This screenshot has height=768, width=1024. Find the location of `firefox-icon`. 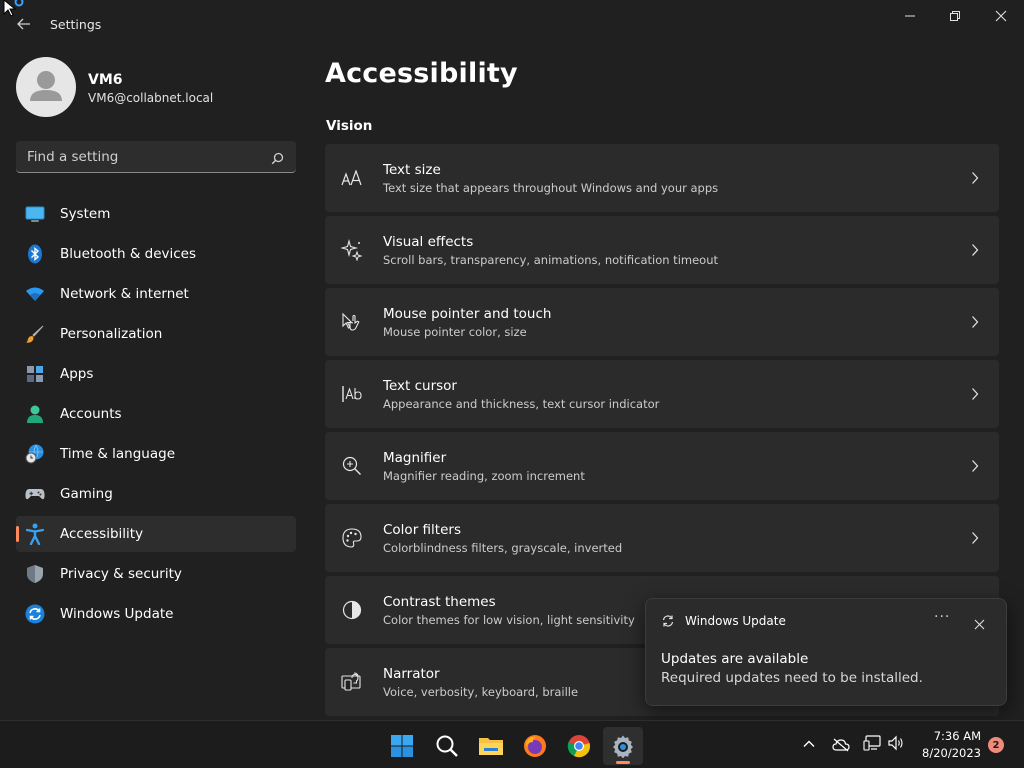

firefox-icon is located at coordinates (535, 746).